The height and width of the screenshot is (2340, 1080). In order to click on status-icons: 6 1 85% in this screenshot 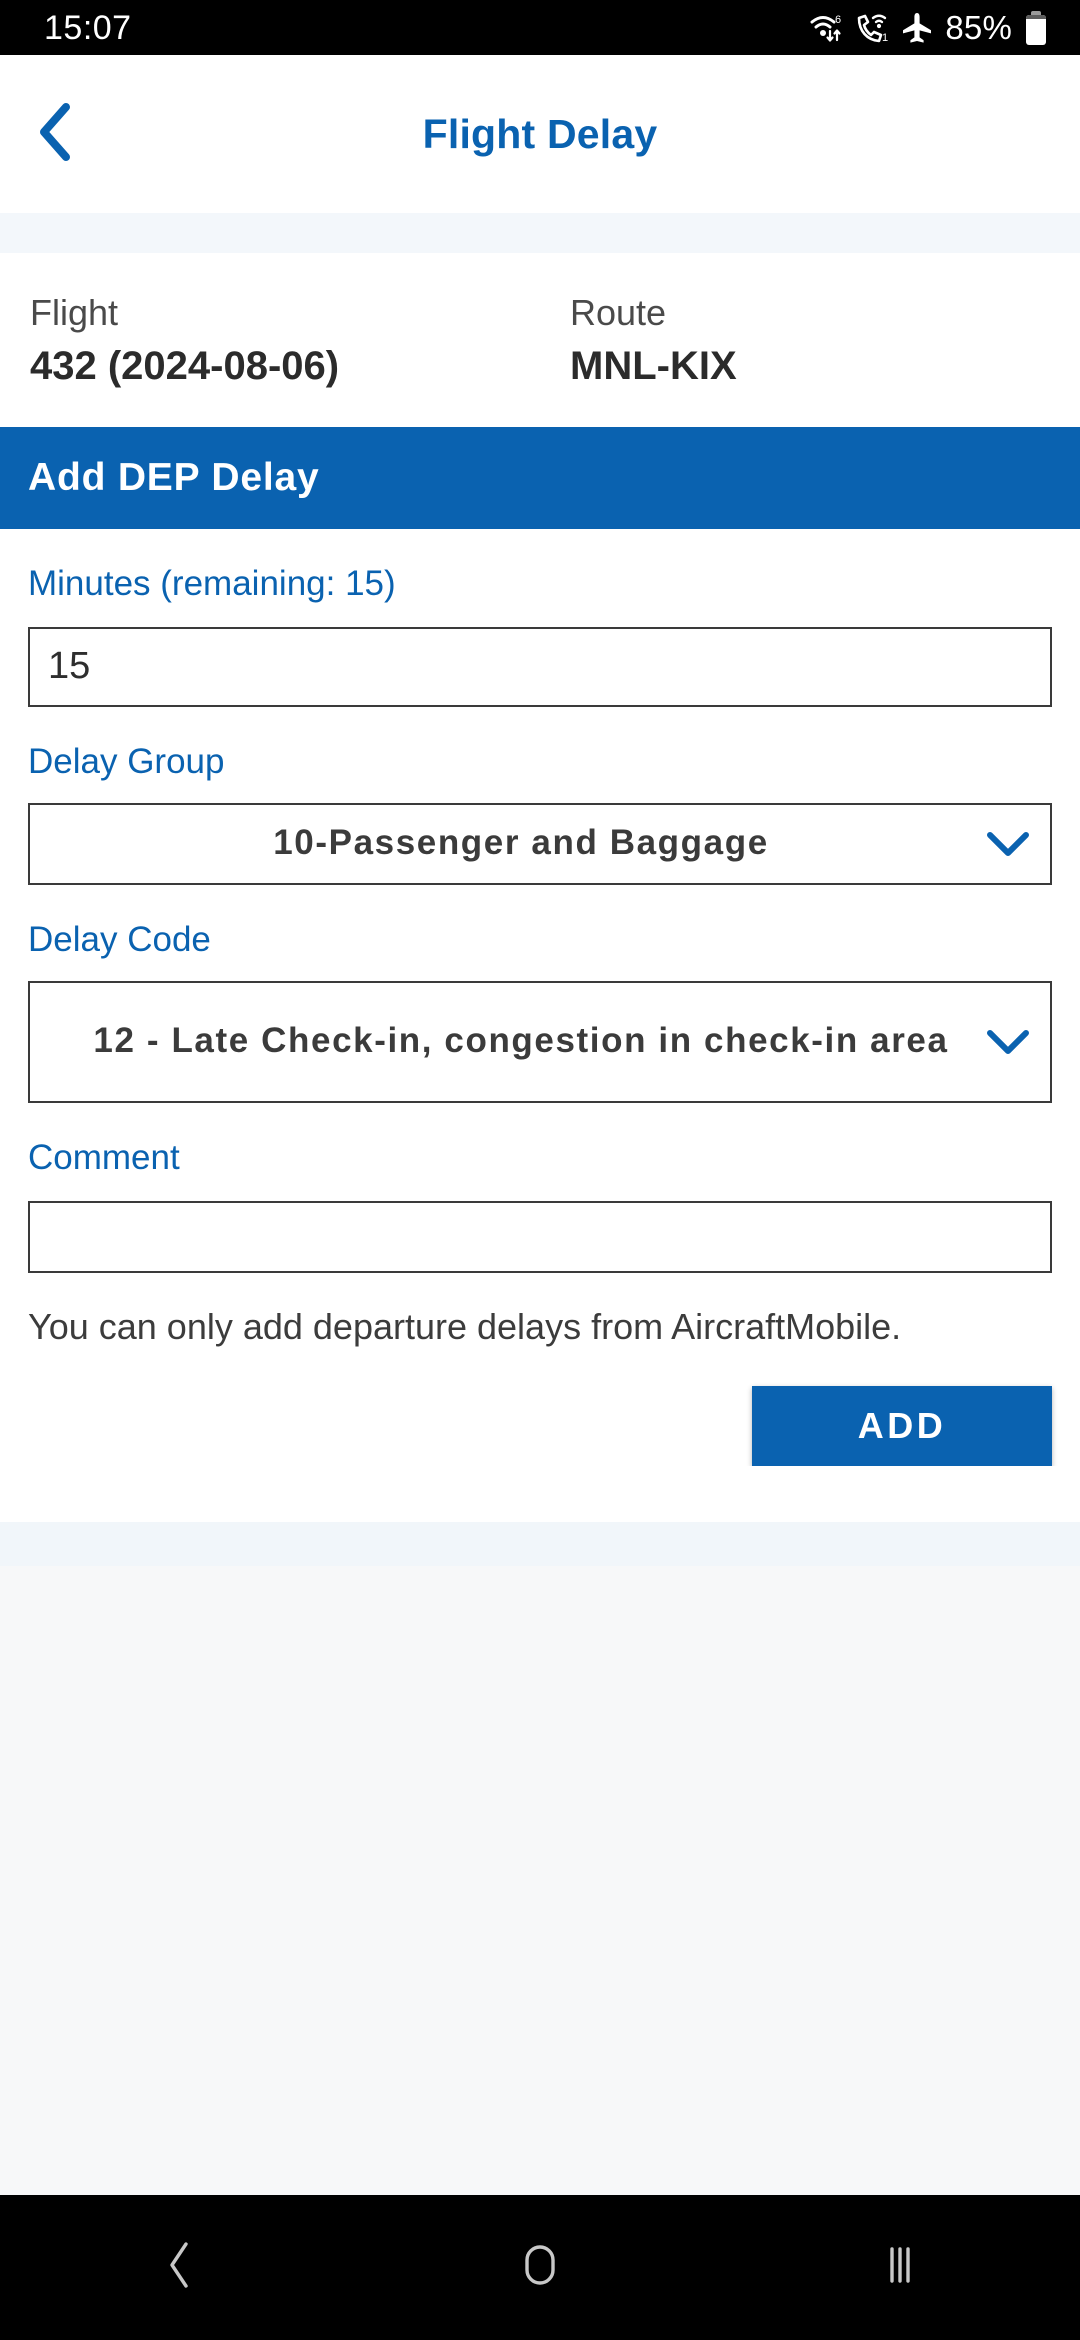, I will do `click(927, 28)`.